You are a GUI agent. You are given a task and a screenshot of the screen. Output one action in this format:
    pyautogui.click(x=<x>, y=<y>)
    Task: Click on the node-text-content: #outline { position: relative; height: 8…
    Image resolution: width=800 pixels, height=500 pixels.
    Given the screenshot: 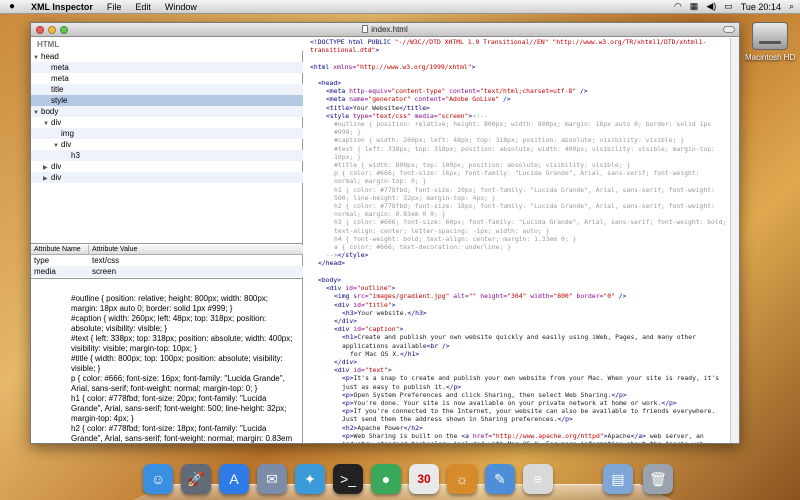 What is the action you would take?
    pyautogui.click(x=167, y=361)
    